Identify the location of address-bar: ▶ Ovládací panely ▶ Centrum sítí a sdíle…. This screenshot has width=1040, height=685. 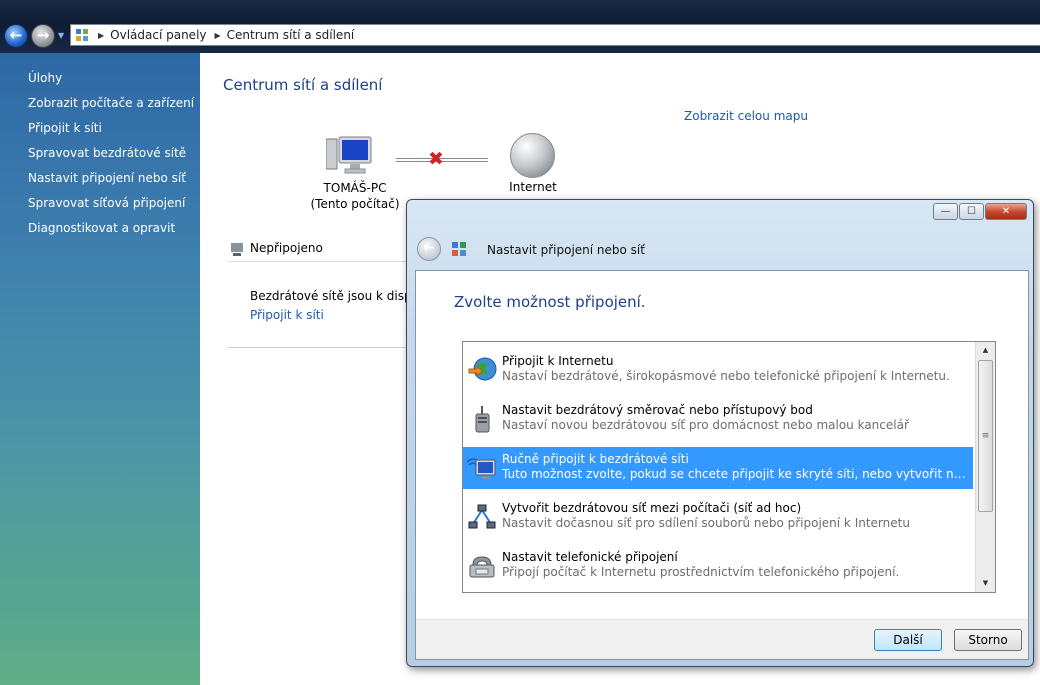
(555, 35).